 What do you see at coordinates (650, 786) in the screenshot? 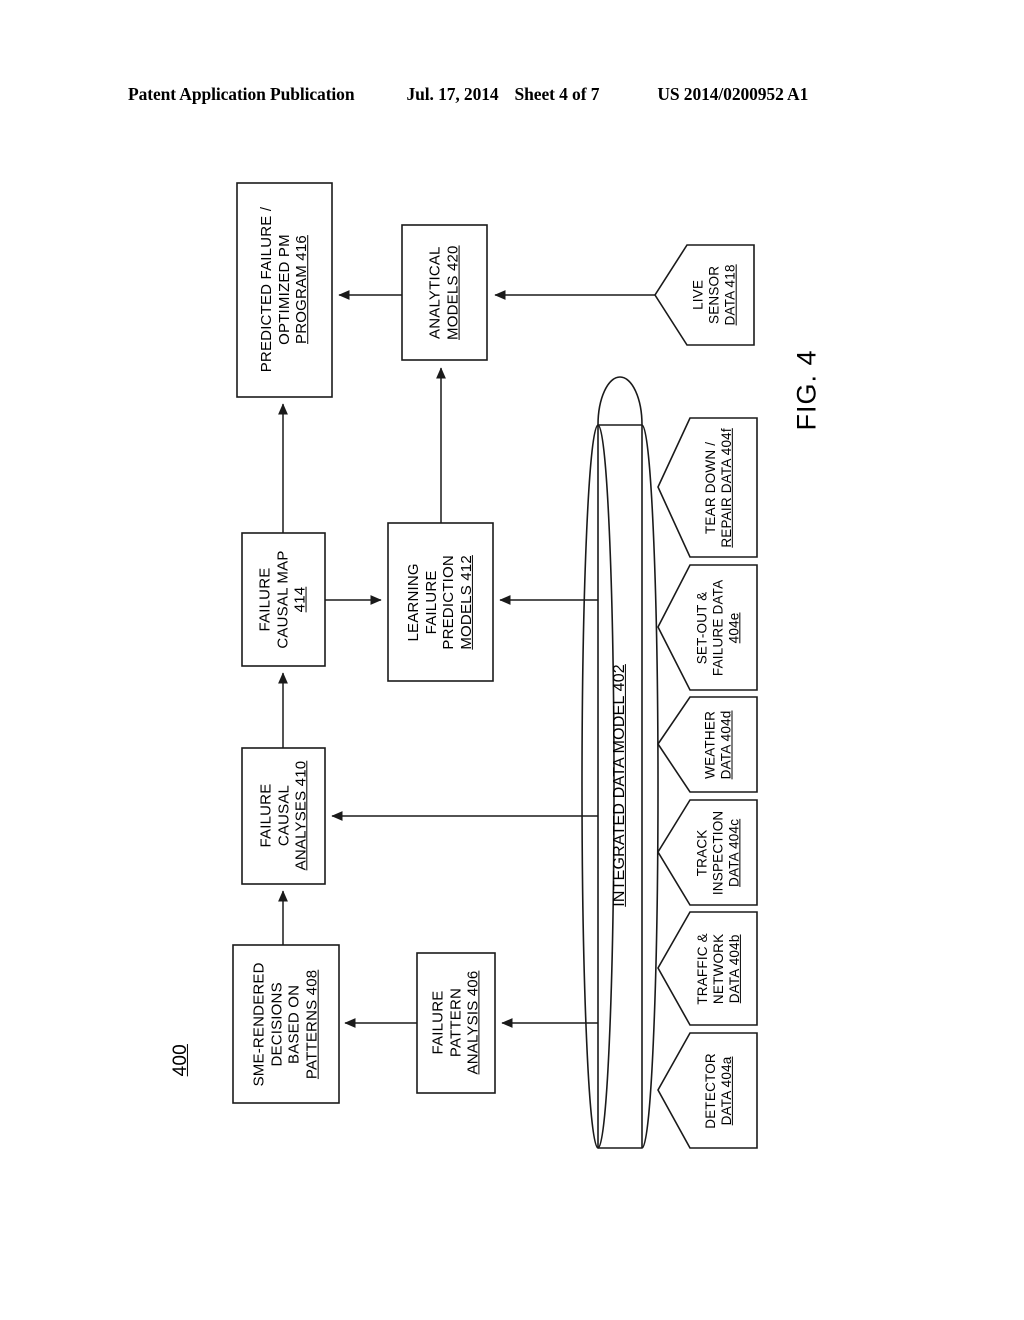
I see `node-shape-402-end-right` at bounding box center [650, 786].